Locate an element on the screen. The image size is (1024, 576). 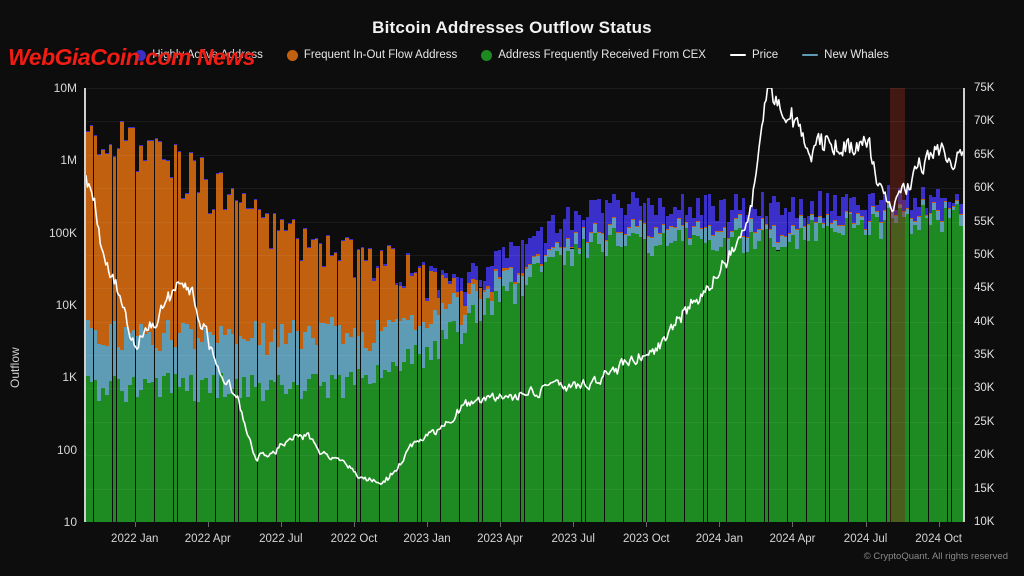
legend-new-whales: New Whales is located at coordinates (845, 55).